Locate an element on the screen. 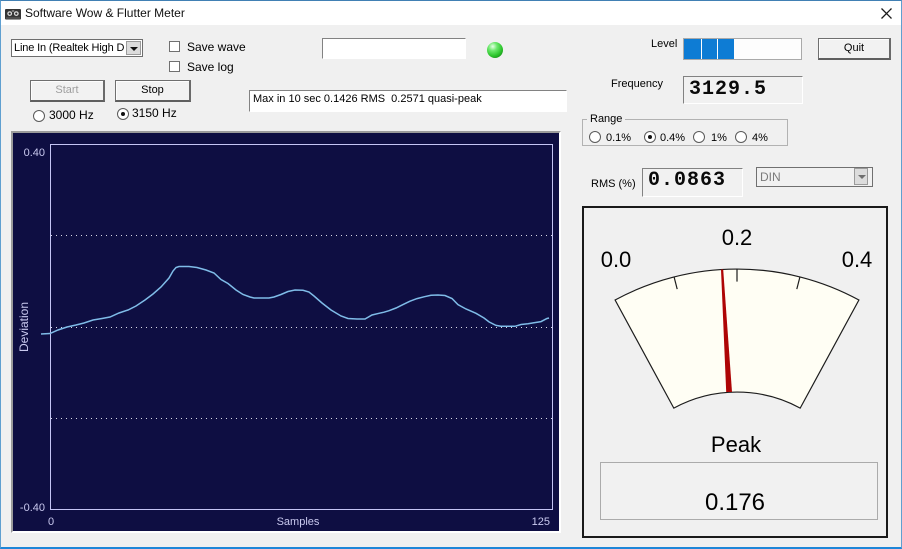 This screenshot has width=902, height=549. svg-text: -0.40 is located at coordinates (32, 508).